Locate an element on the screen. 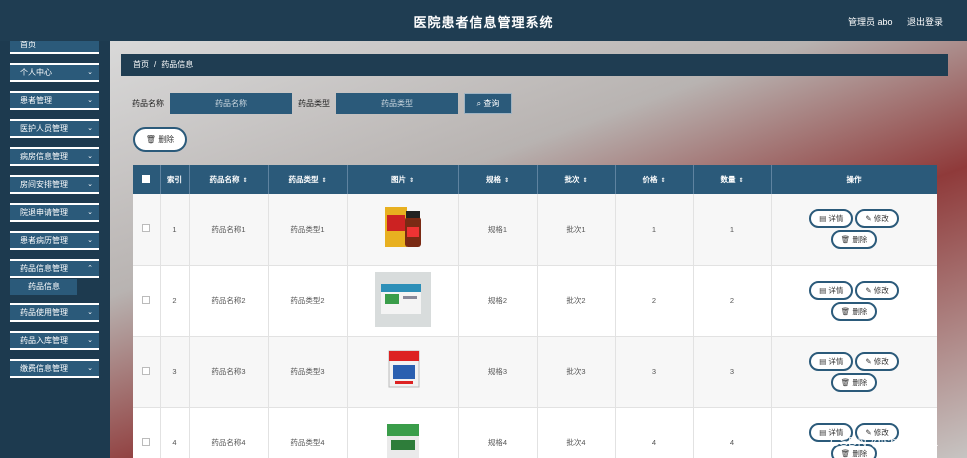 This screenshot has height=458, width=967. table-row: 4 药品名称4 药品类型4 规格4 批次4 4 4 ▤ 详情 ✎ 修改 🗑 删除 is located at coordinates (535, 432).